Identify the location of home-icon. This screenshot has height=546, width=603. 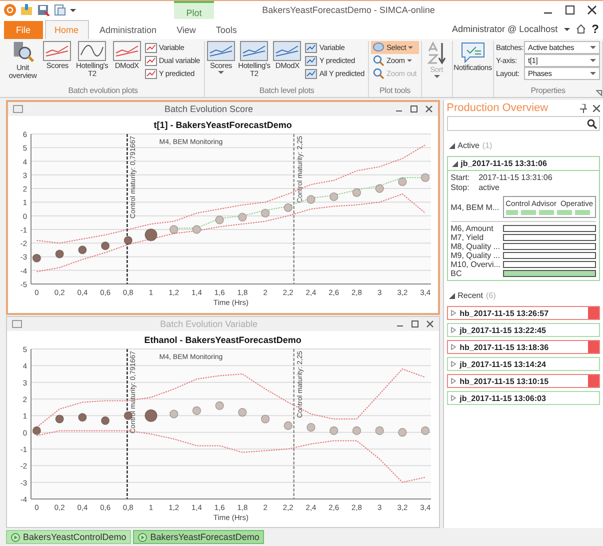
(581, 29).